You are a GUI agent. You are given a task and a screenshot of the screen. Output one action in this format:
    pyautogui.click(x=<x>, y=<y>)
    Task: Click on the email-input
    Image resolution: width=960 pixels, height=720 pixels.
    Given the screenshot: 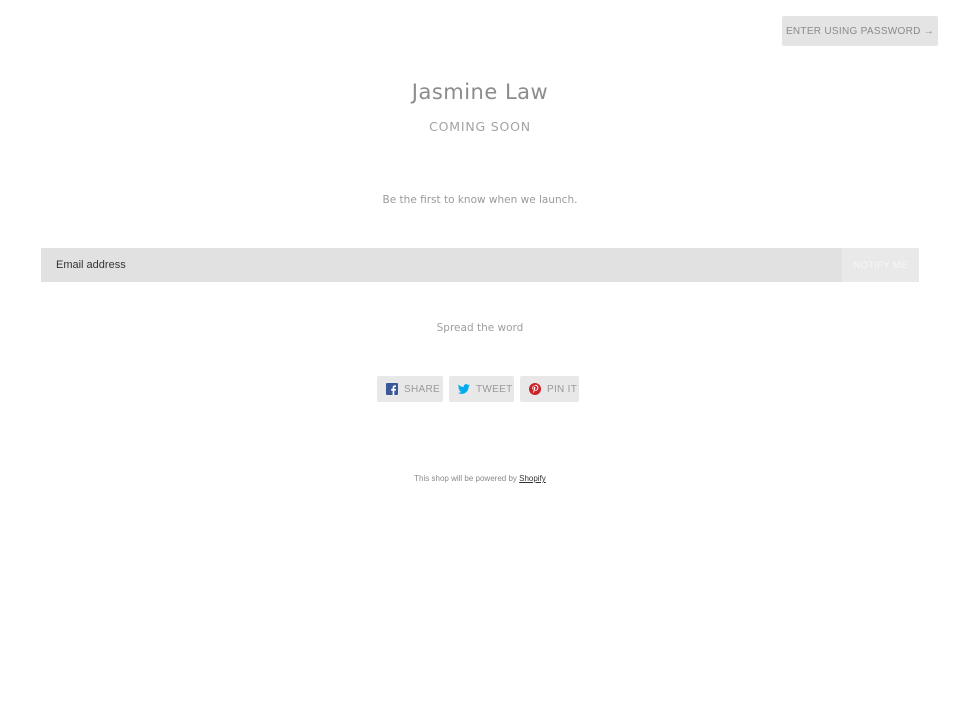 What is the action you would take?
    pyautogui.click(x=441, y=265)
    